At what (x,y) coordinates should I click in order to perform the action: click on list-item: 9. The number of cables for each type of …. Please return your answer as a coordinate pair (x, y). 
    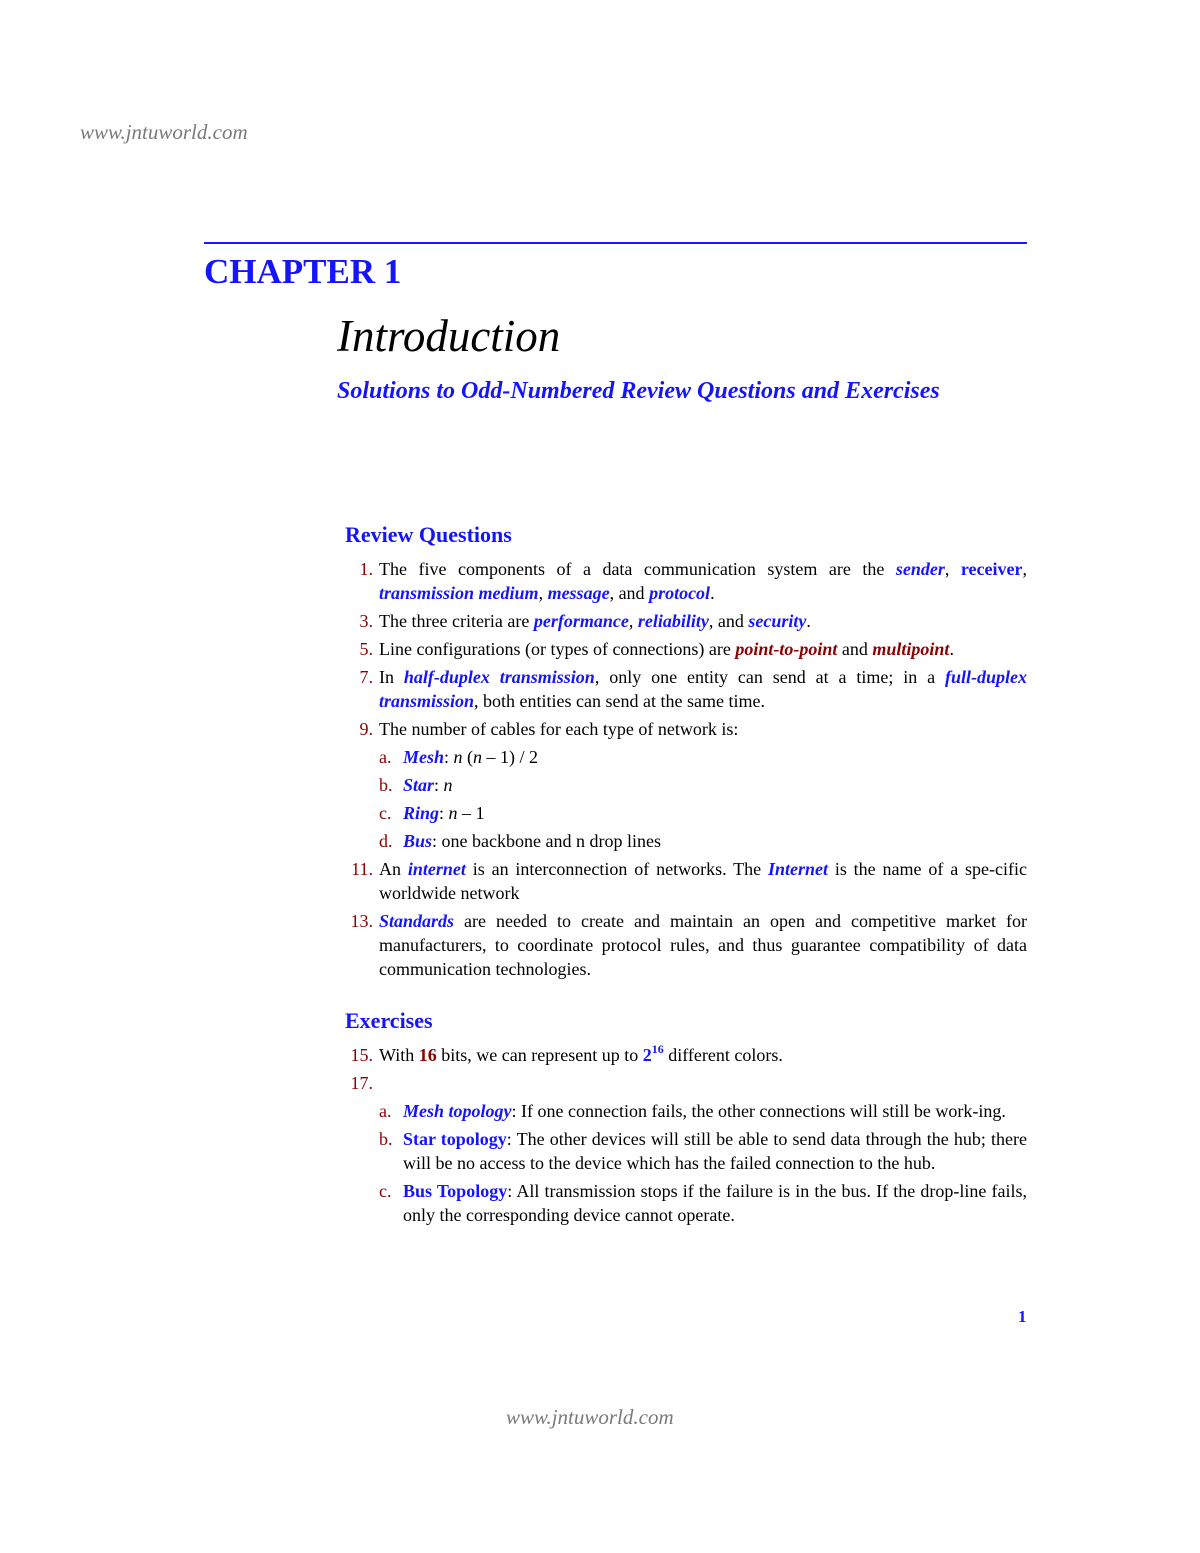
    Looking at the image, I should click on (686, 729).